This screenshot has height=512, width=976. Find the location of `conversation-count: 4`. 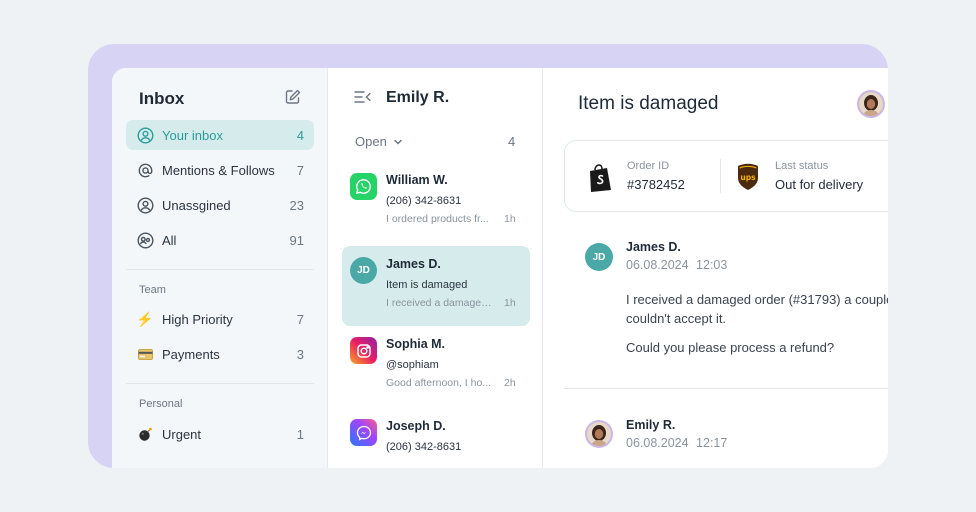

conversation-count: 4 is located at coordinates (512, 141).